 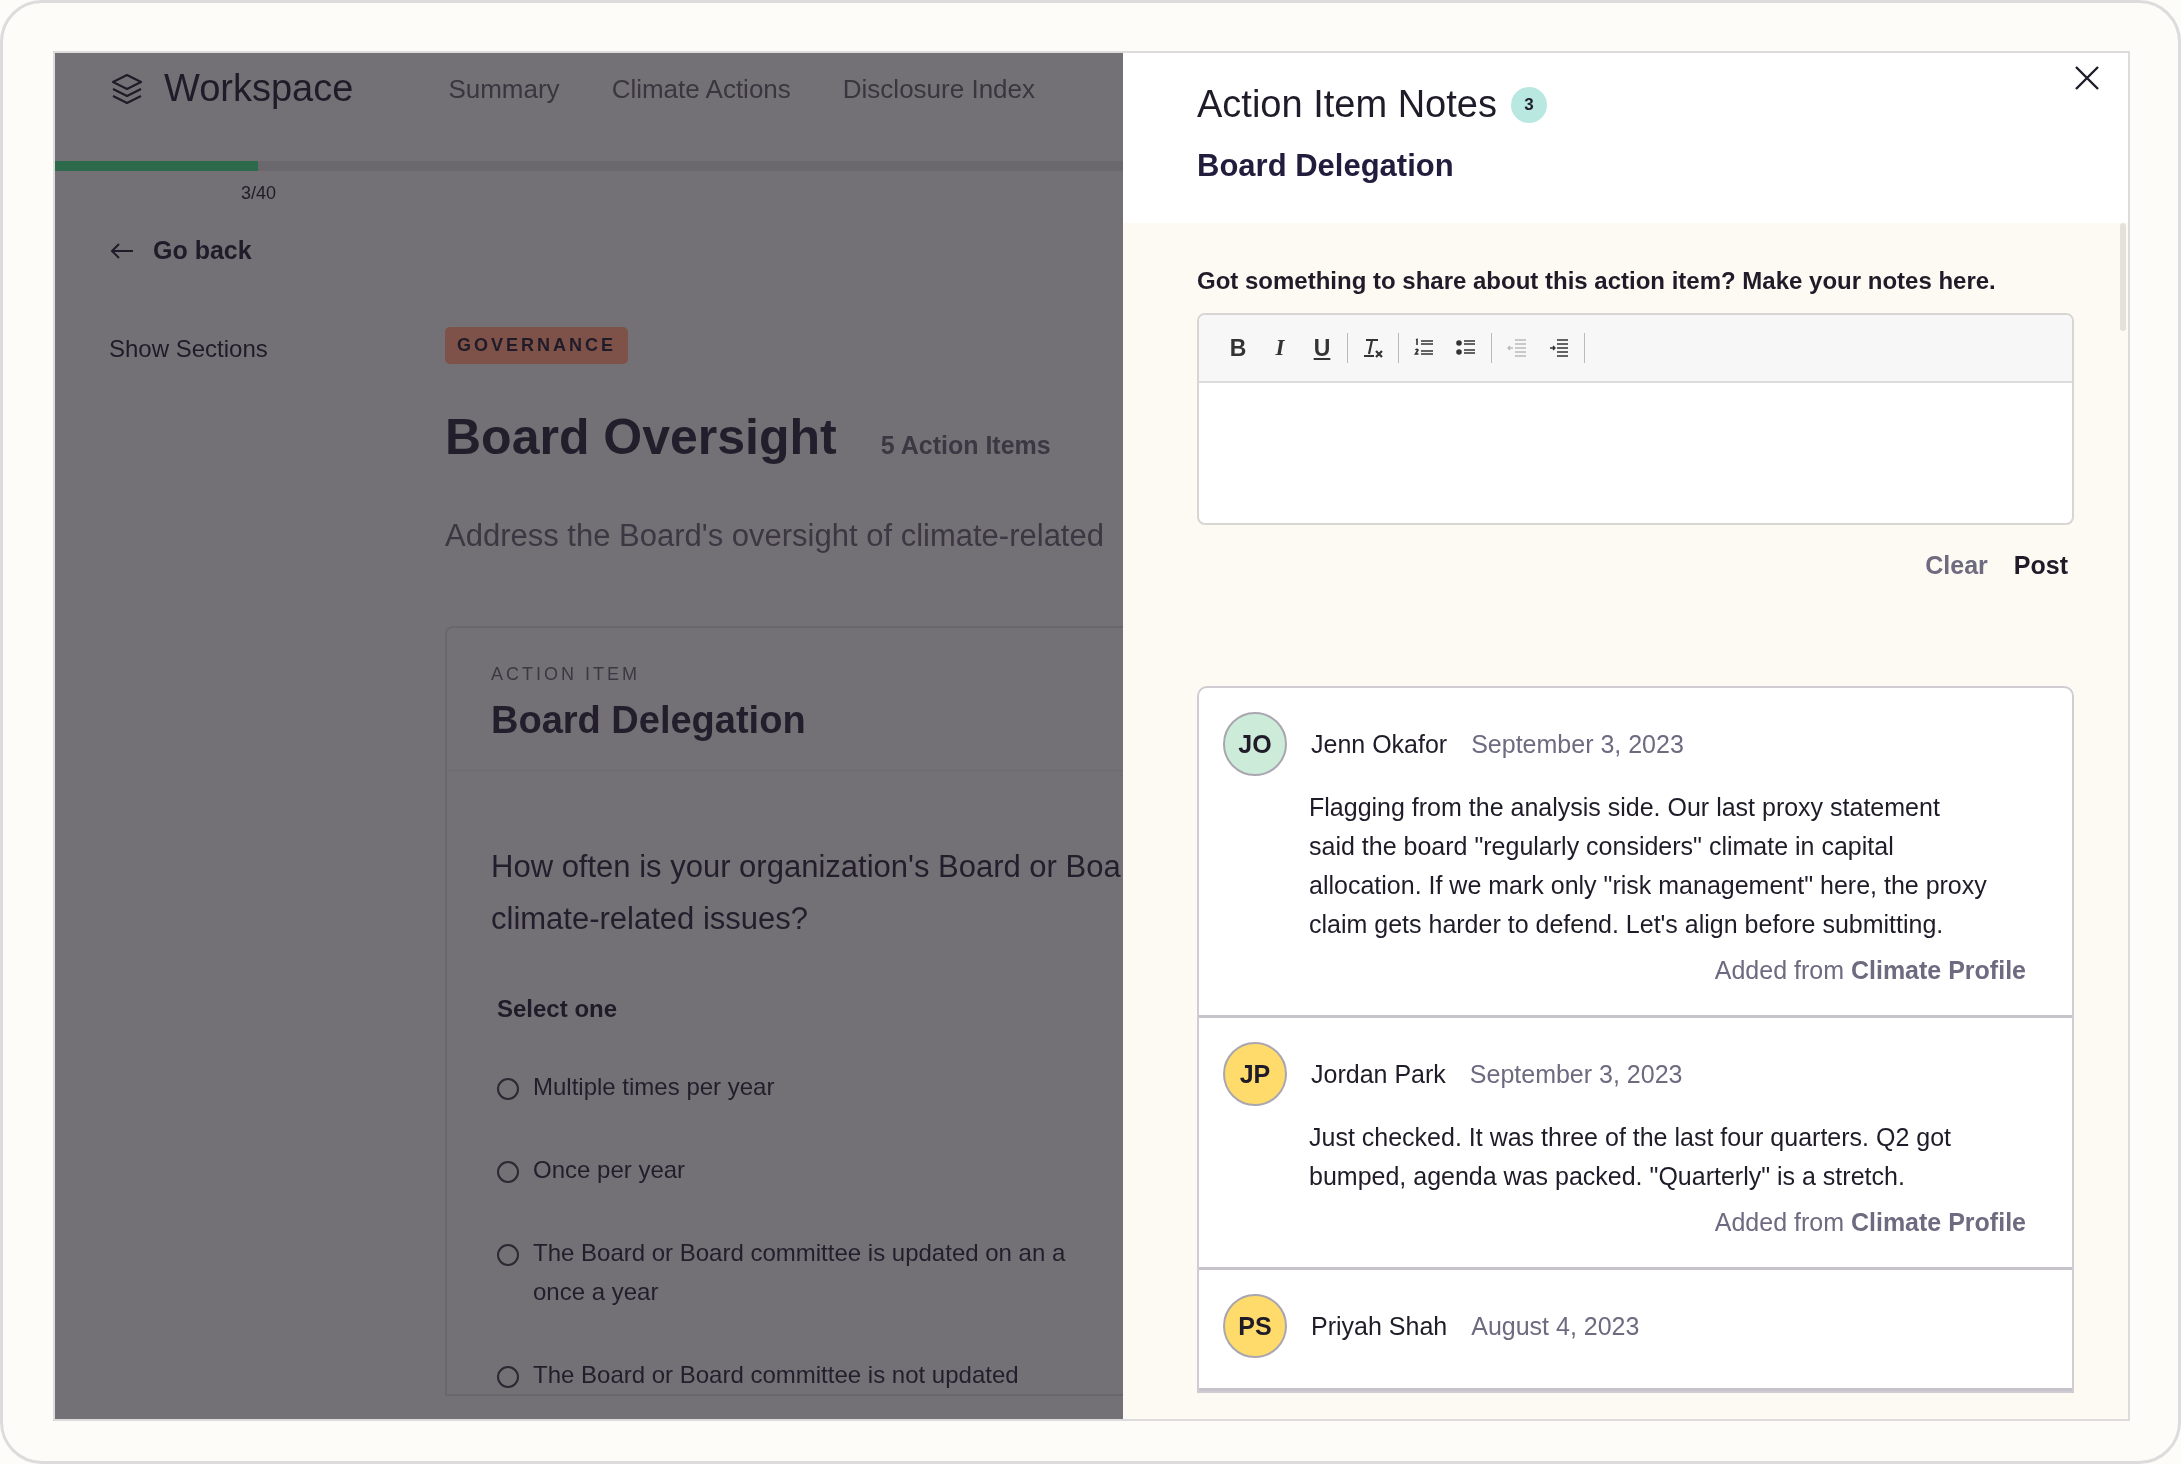 What do you see at coordinates (1648, 866) in the screenshot?
I see `comment-text: Flagging from the analysis side. Our last proxy statement said the board "regularly considers" climate in capital allocation. If we mark only "risk management" here, the proxy claim gets harder to defend. Let's align before submitting.` at bounding box center [1648, 866].